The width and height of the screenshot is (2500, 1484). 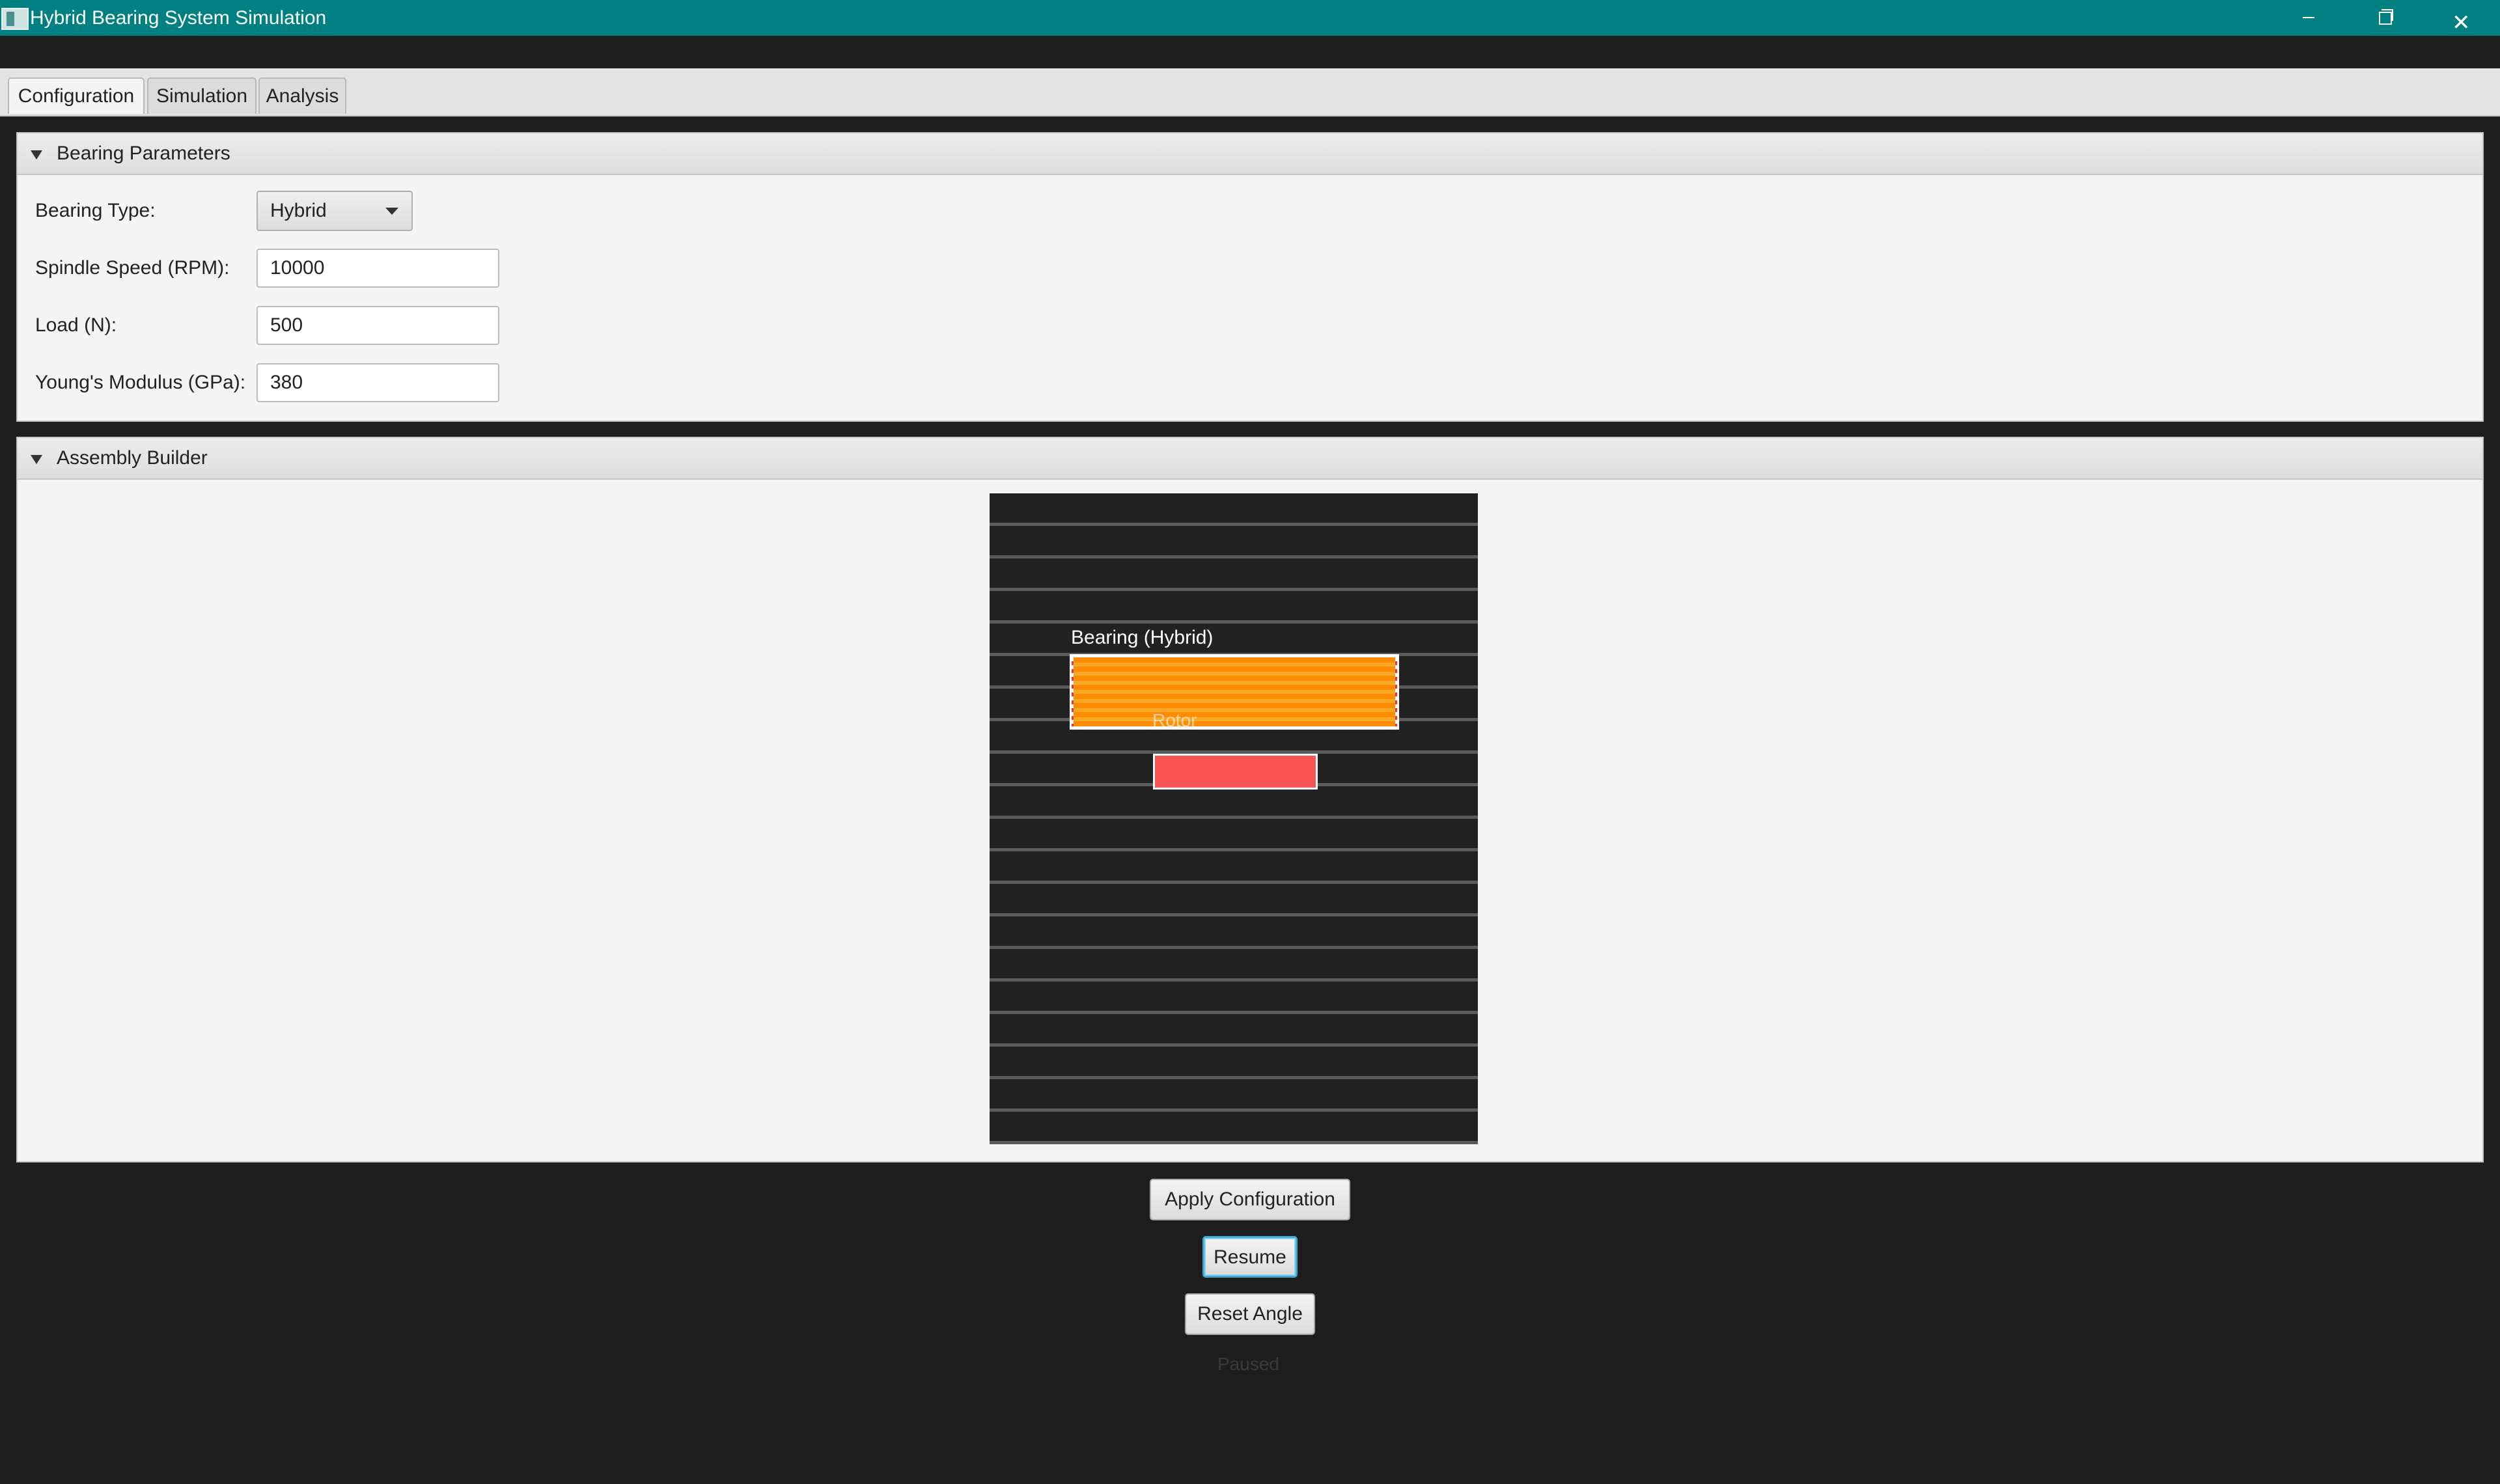 I want to click on tab-simulation: Simulation, so click(x=202, y=95).